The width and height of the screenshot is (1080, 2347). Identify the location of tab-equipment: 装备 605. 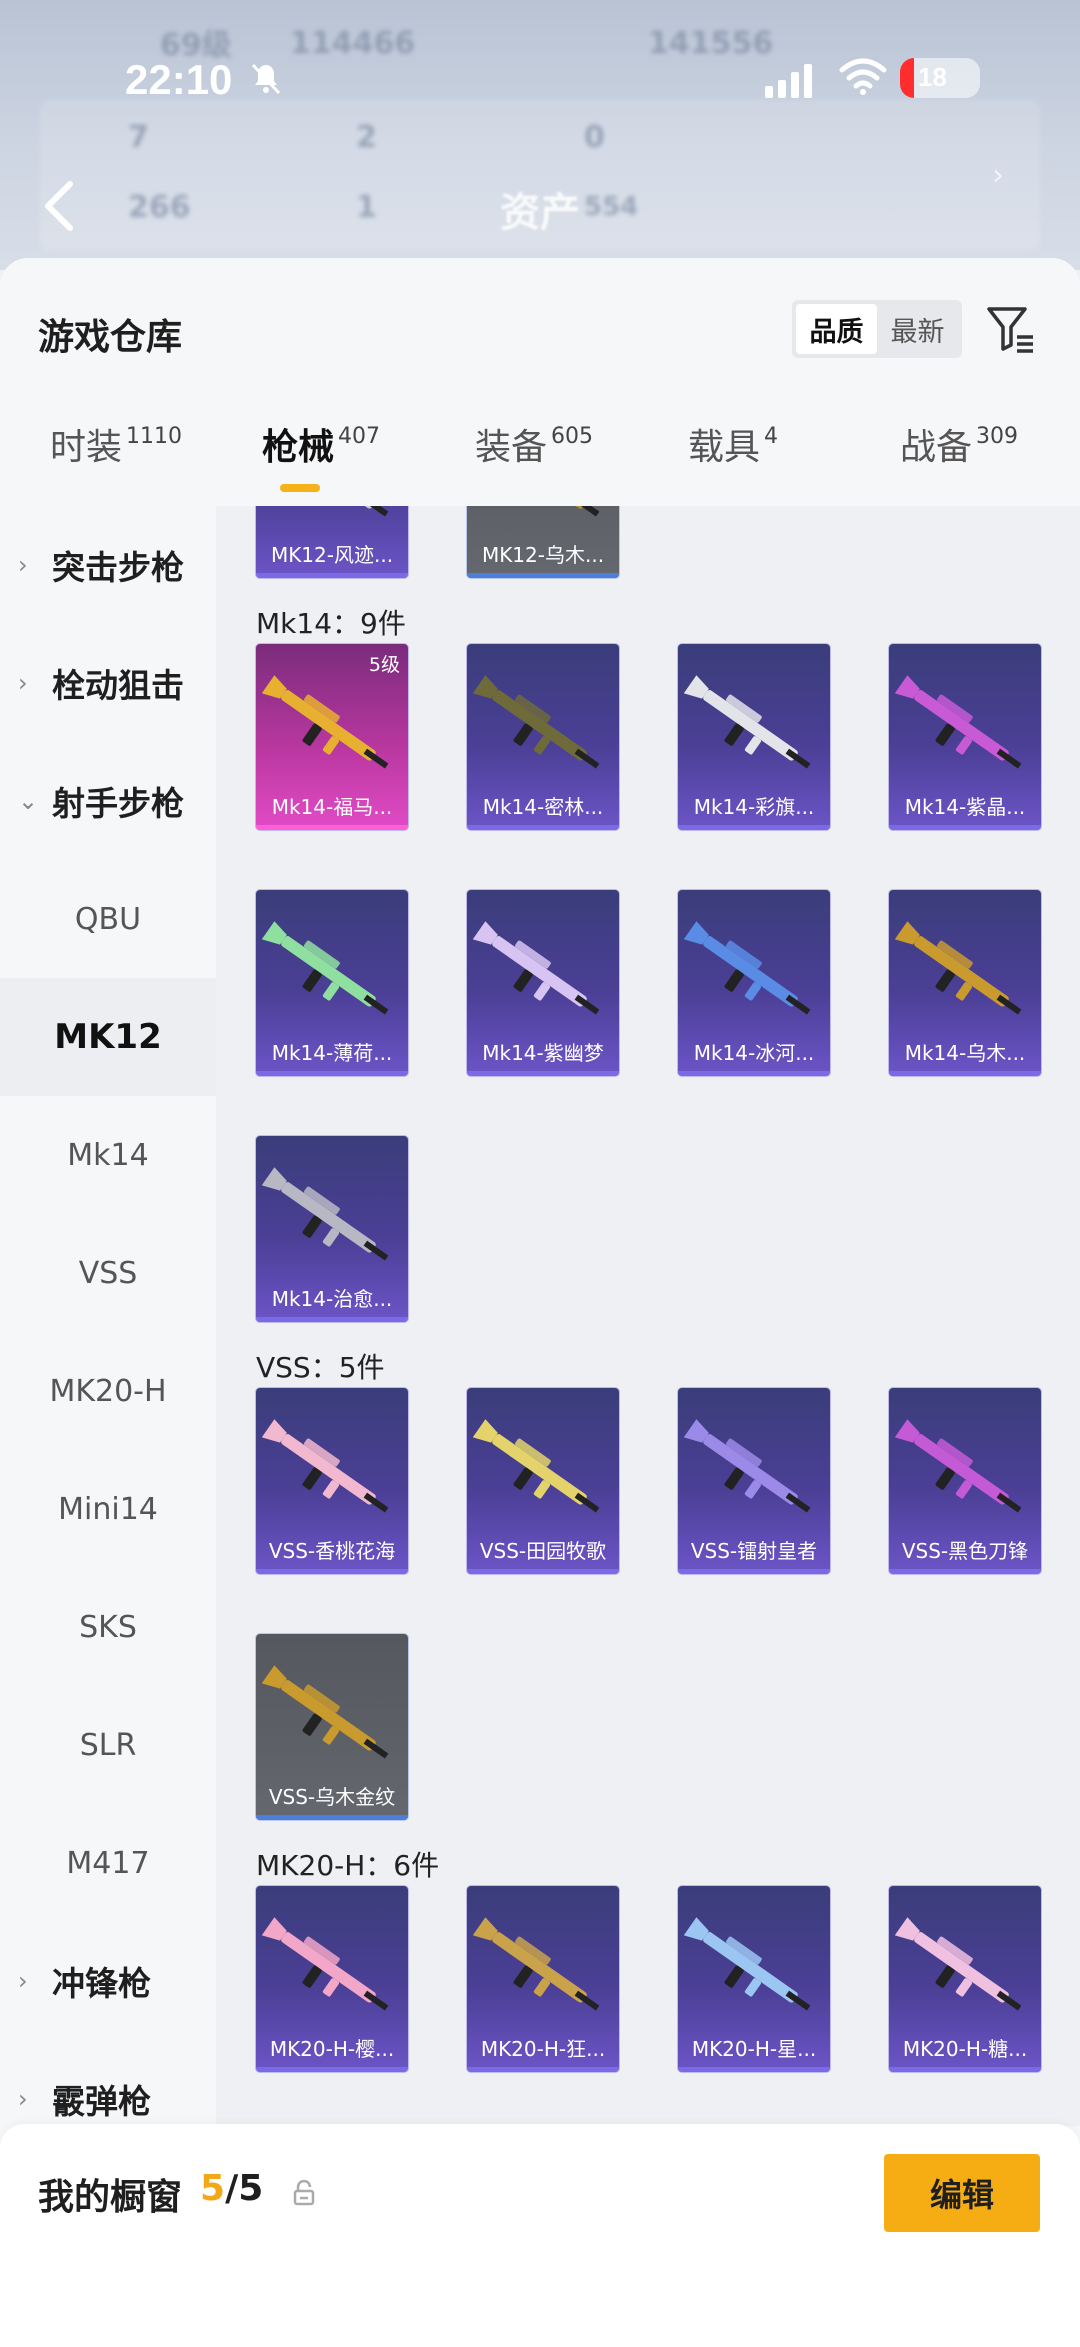
(534, 458).